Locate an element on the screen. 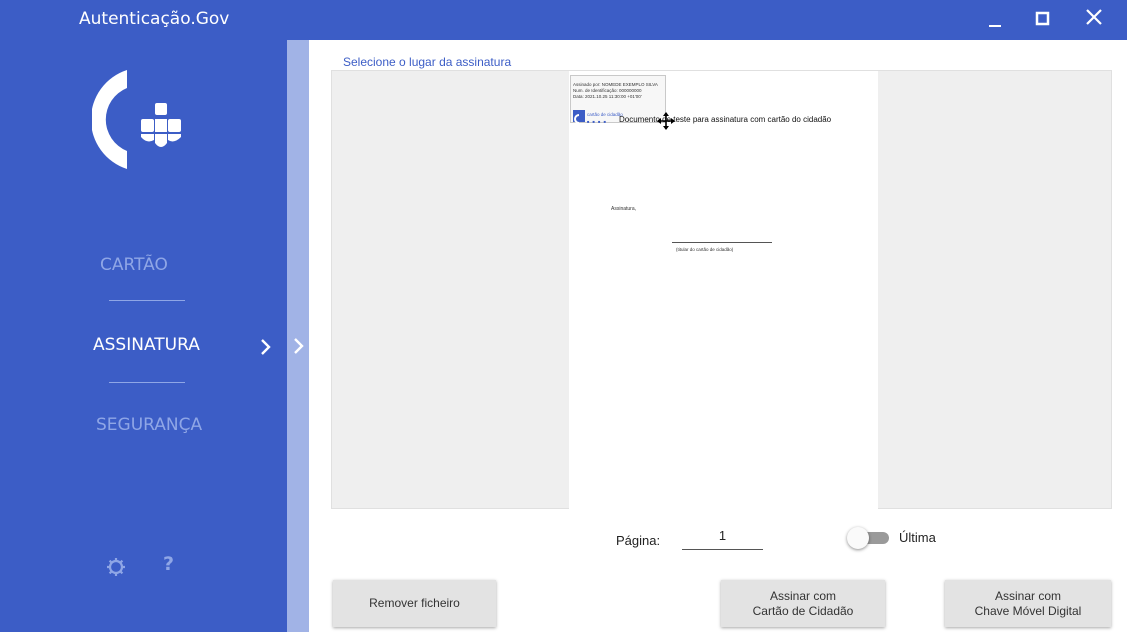 The image size is (1127, 632). maximize-icon is located at coordinates (1042, 18).